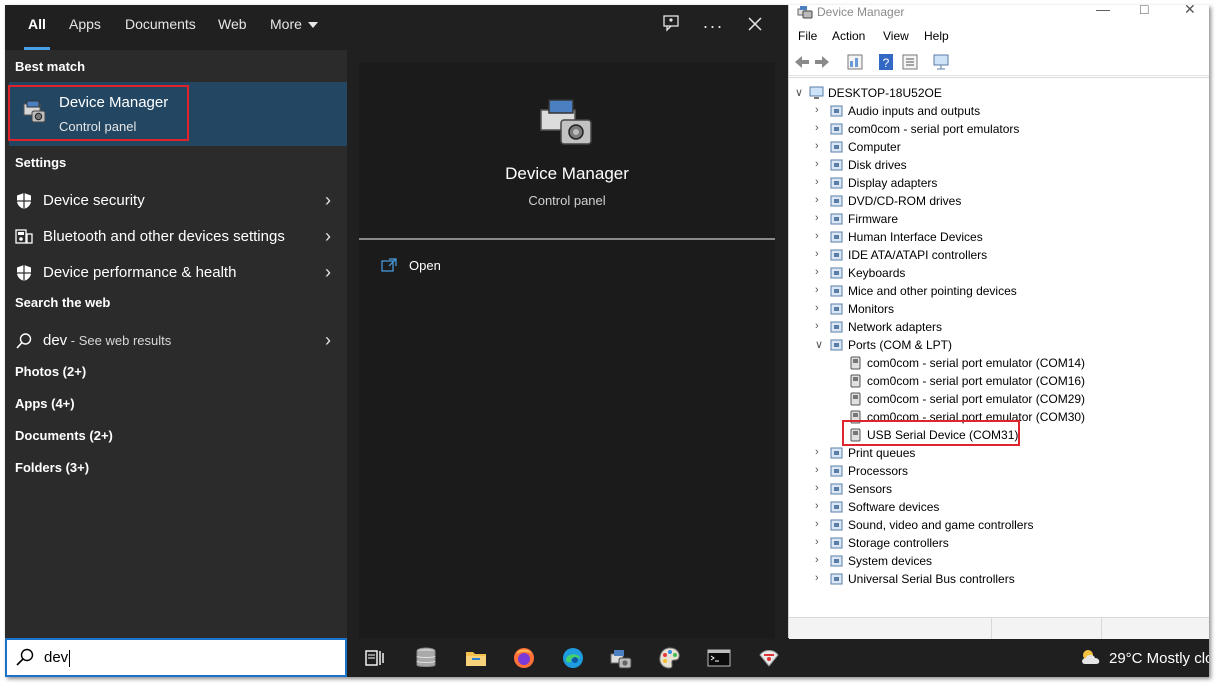 The image size is (1218, 685). What do you see at coordinates (1103, 11) in the screenshot?
I see `minimize-icon: —` at bounding box center [1103, 11].